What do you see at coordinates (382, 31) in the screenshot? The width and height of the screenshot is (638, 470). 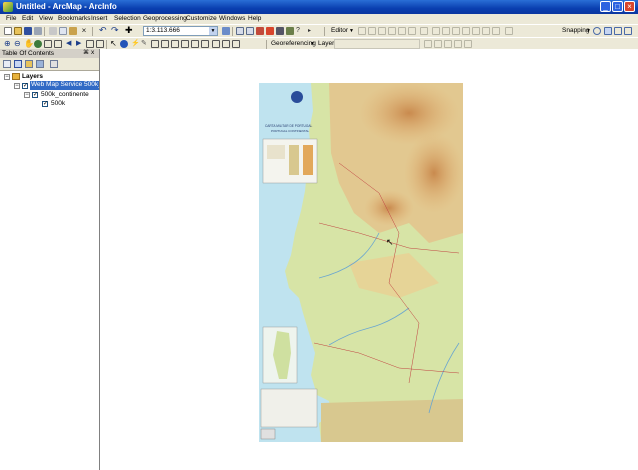 I see `straight-segment-icon` at bounding box center [382, 31].